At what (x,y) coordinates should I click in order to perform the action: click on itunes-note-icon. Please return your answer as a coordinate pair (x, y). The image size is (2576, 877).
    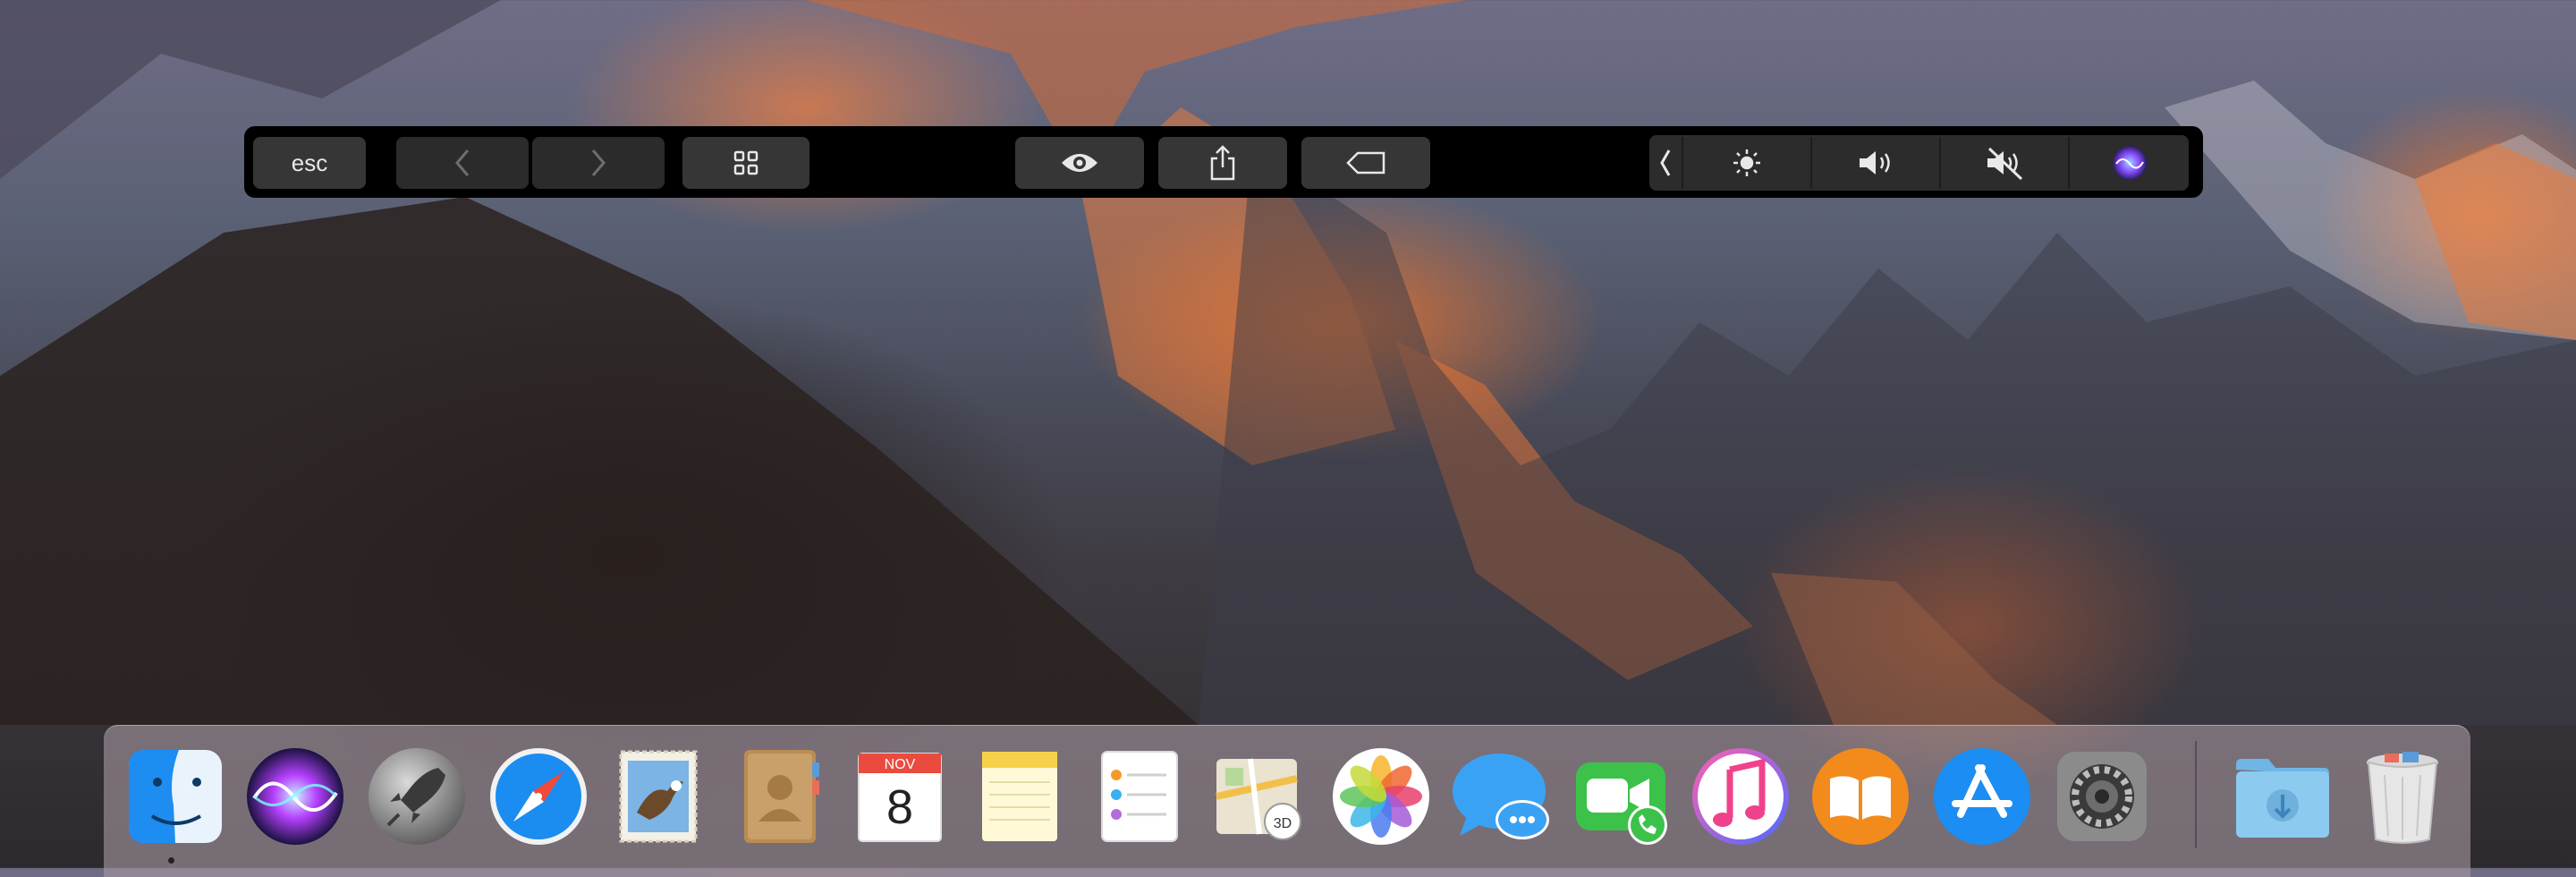
    Looking at the image, I should click on (1740, 796).